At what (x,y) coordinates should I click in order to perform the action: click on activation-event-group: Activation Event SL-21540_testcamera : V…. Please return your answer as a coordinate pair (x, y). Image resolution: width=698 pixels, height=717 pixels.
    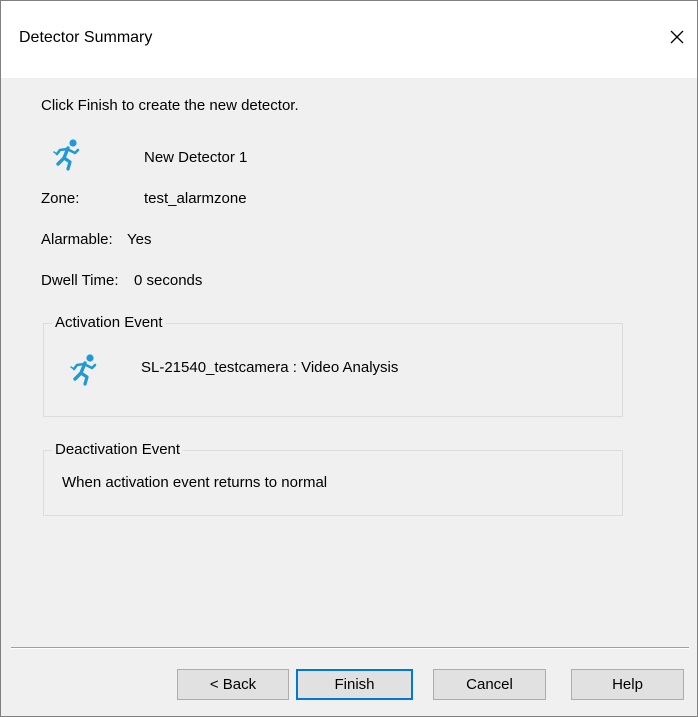
    Looking at the image, I should click on (333, 365).